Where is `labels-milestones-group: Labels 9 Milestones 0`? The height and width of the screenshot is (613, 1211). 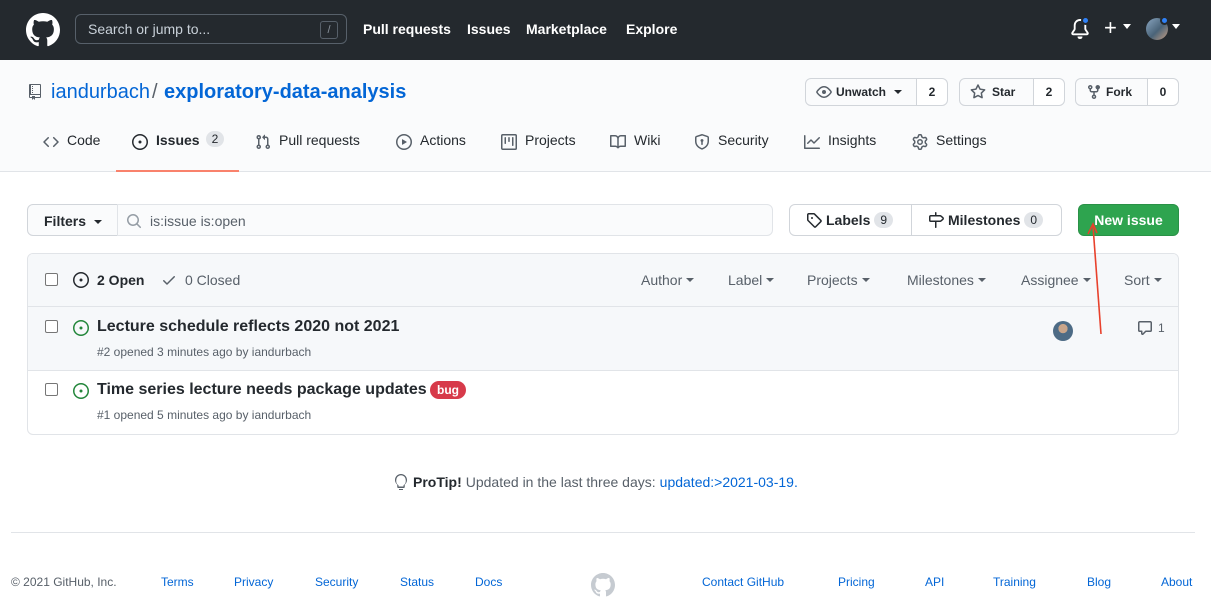 labels-milestones-group: Labels 9 Milestones 0 is located at coordinates (925, 220).